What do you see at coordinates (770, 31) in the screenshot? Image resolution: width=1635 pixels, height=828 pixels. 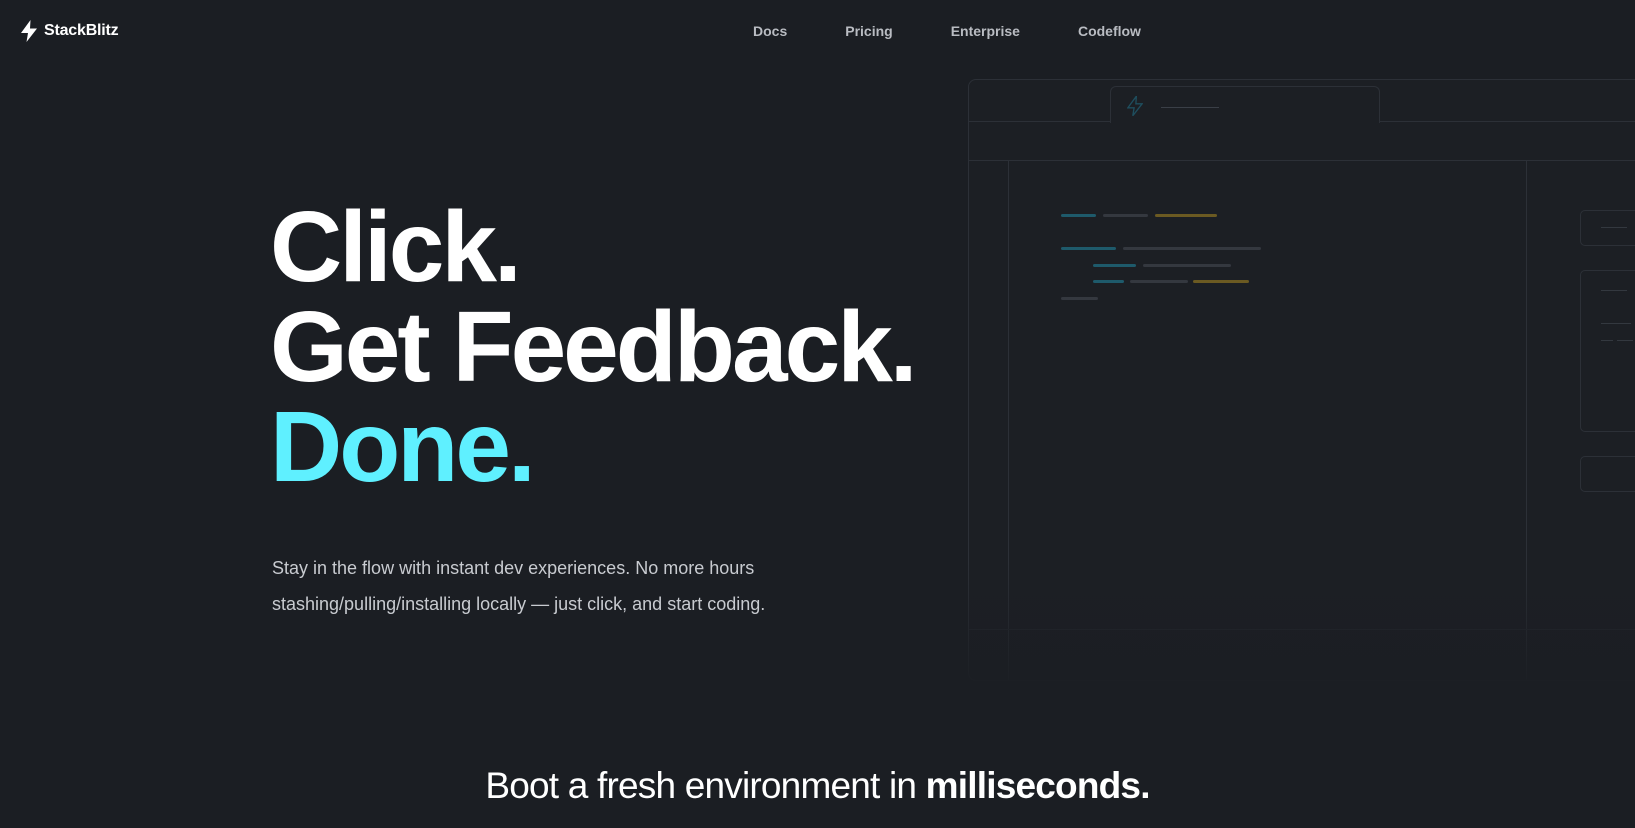 I see `nav-link-docs: Docs` at bounding box center [770, 31].